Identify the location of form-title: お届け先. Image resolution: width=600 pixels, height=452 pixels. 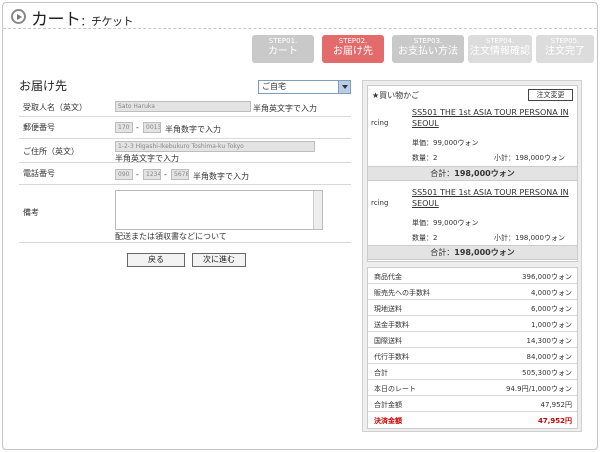
(43, 86).